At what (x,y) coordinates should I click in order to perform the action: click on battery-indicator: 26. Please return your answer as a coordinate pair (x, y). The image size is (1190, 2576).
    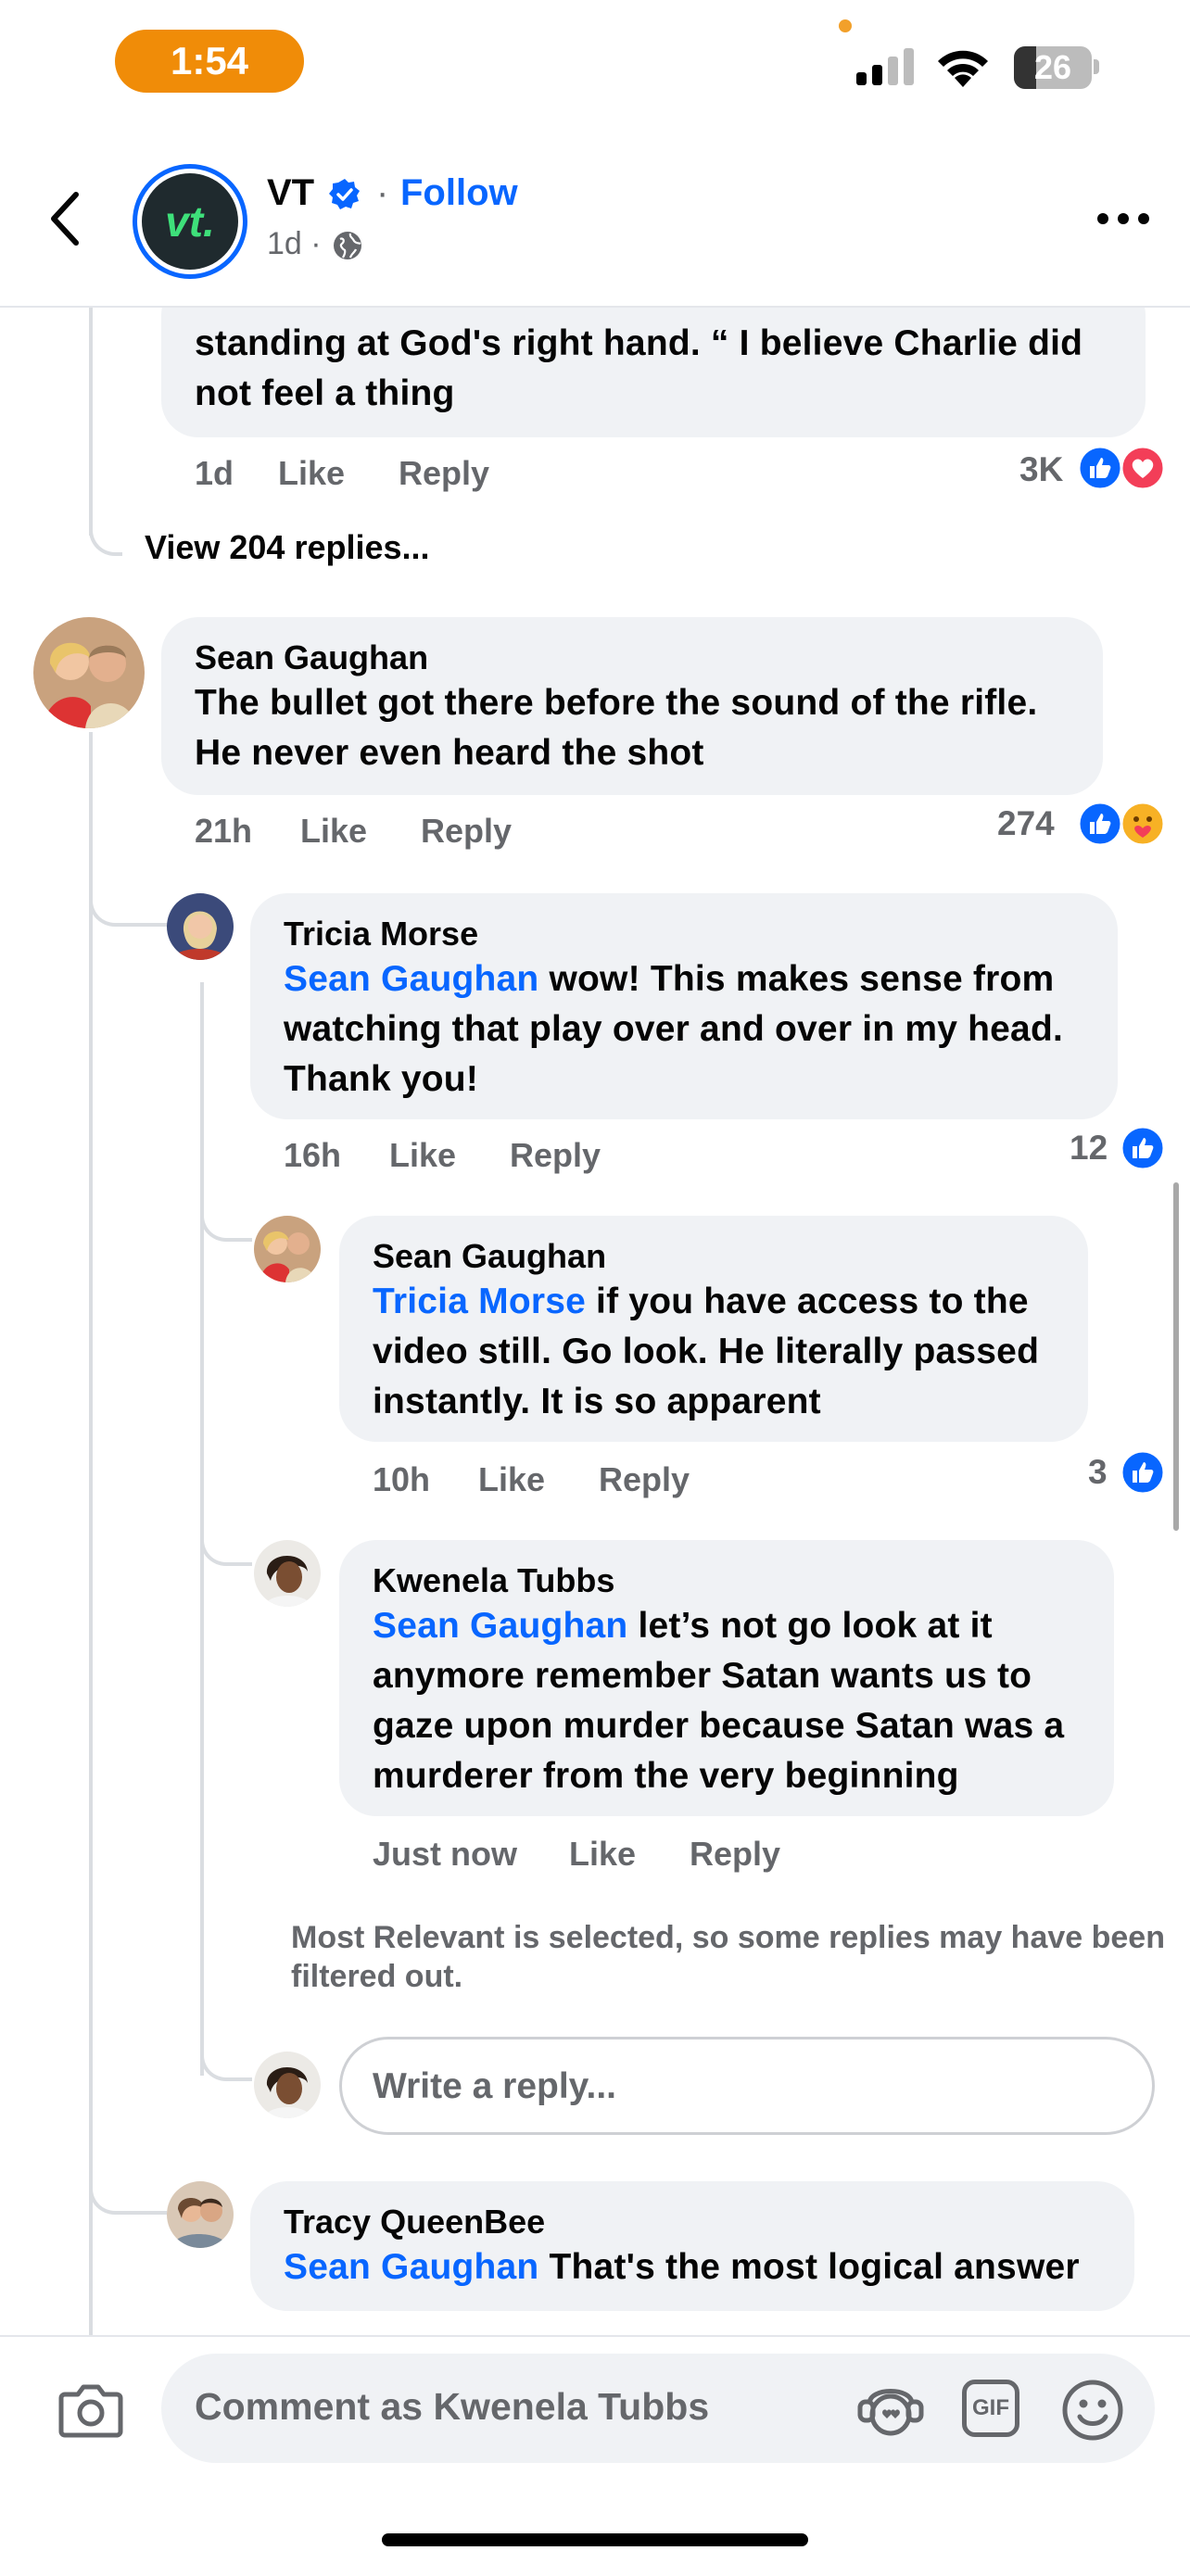
    Looking at the image, I should click on (1053, 68).